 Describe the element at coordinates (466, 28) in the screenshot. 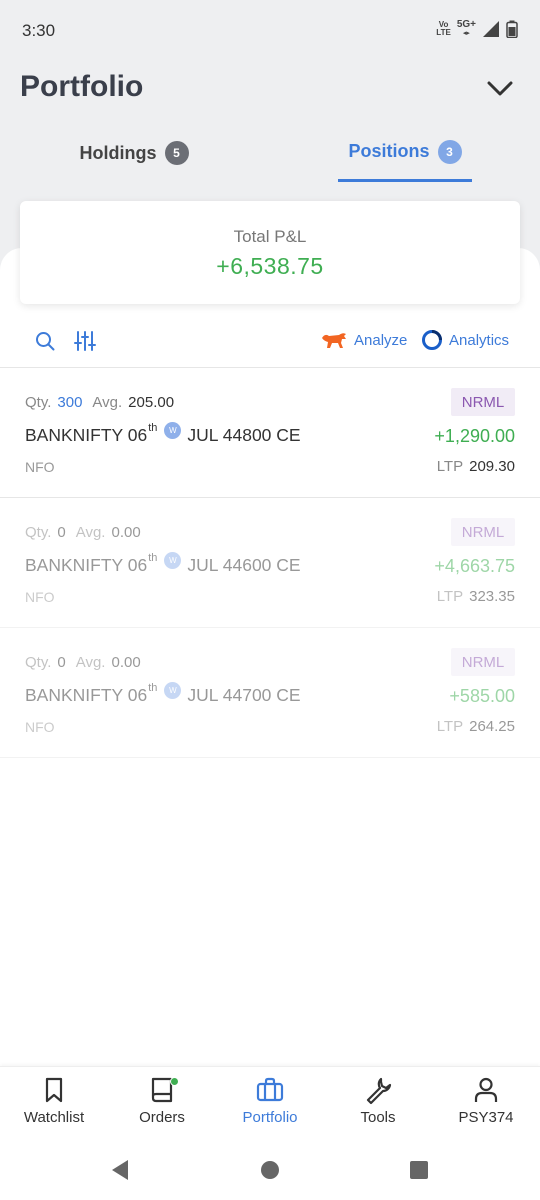

I see `network-5g-icon: 5G+ ◂▸` at that location.